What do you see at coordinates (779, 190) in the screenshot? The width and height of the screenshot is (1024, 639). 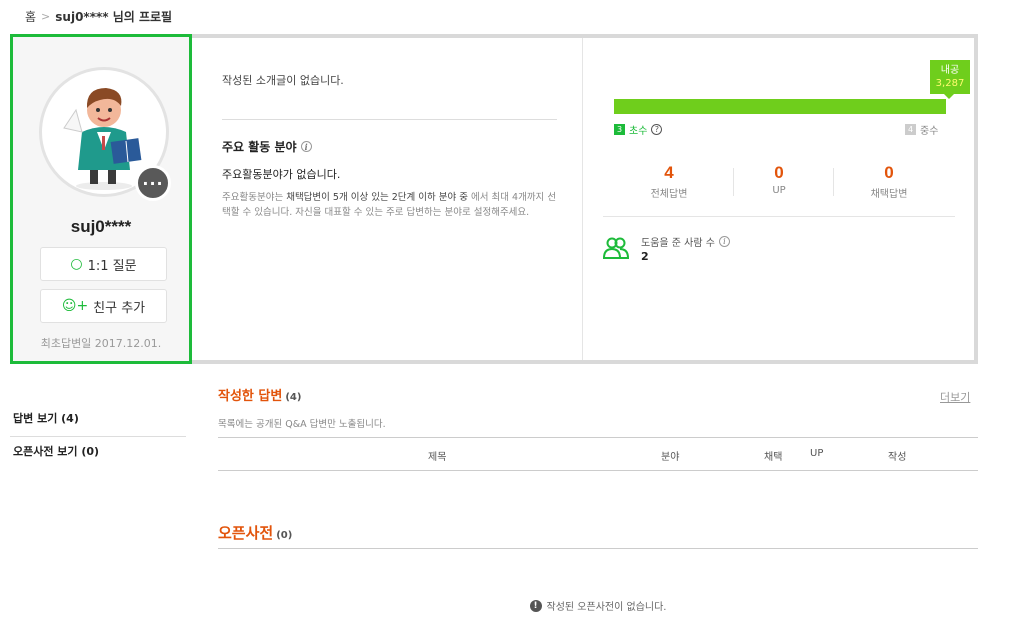 I see `stat-label: UP` at bounding box center [779, 190].